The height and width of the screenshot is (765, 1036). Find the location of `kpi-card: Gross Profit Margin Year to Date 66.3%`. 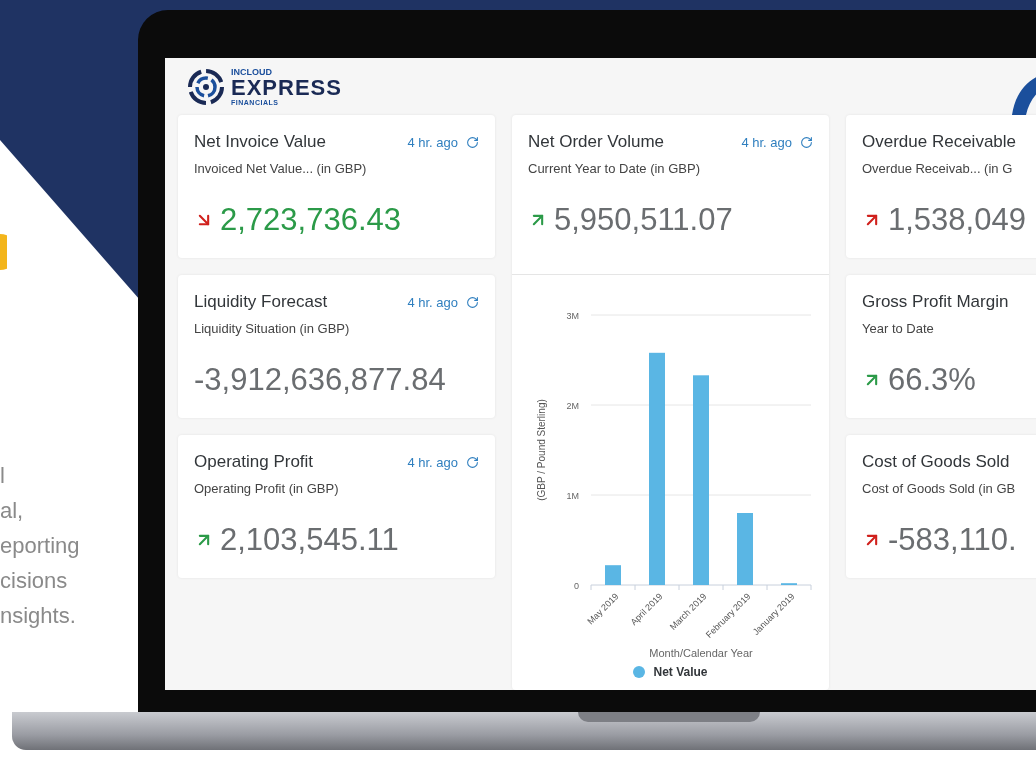

kpi-card: Gross Profit Margin Year to Date 66.3% is located at coordinates (941, 346).